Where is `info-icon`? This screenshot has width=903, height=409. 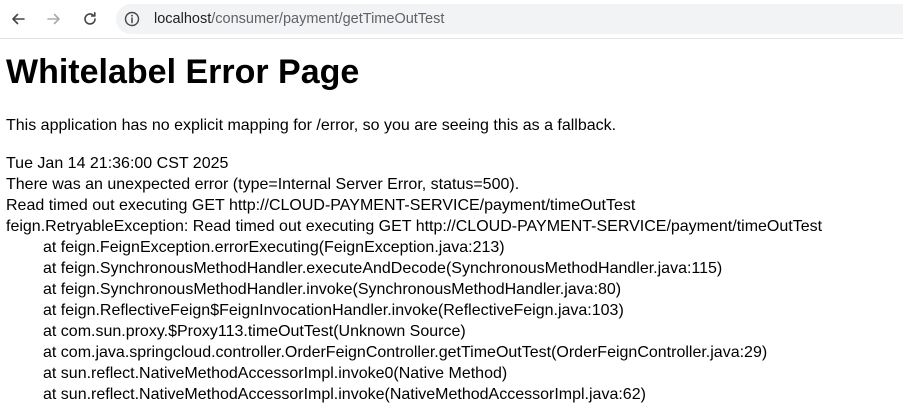
info-icon is located at coordinates (132, 19).